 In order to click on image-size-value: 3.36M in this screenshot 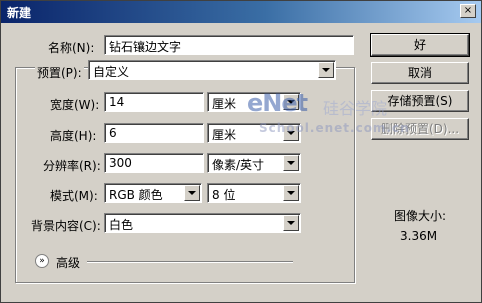, I will do `click(419, 236)`.